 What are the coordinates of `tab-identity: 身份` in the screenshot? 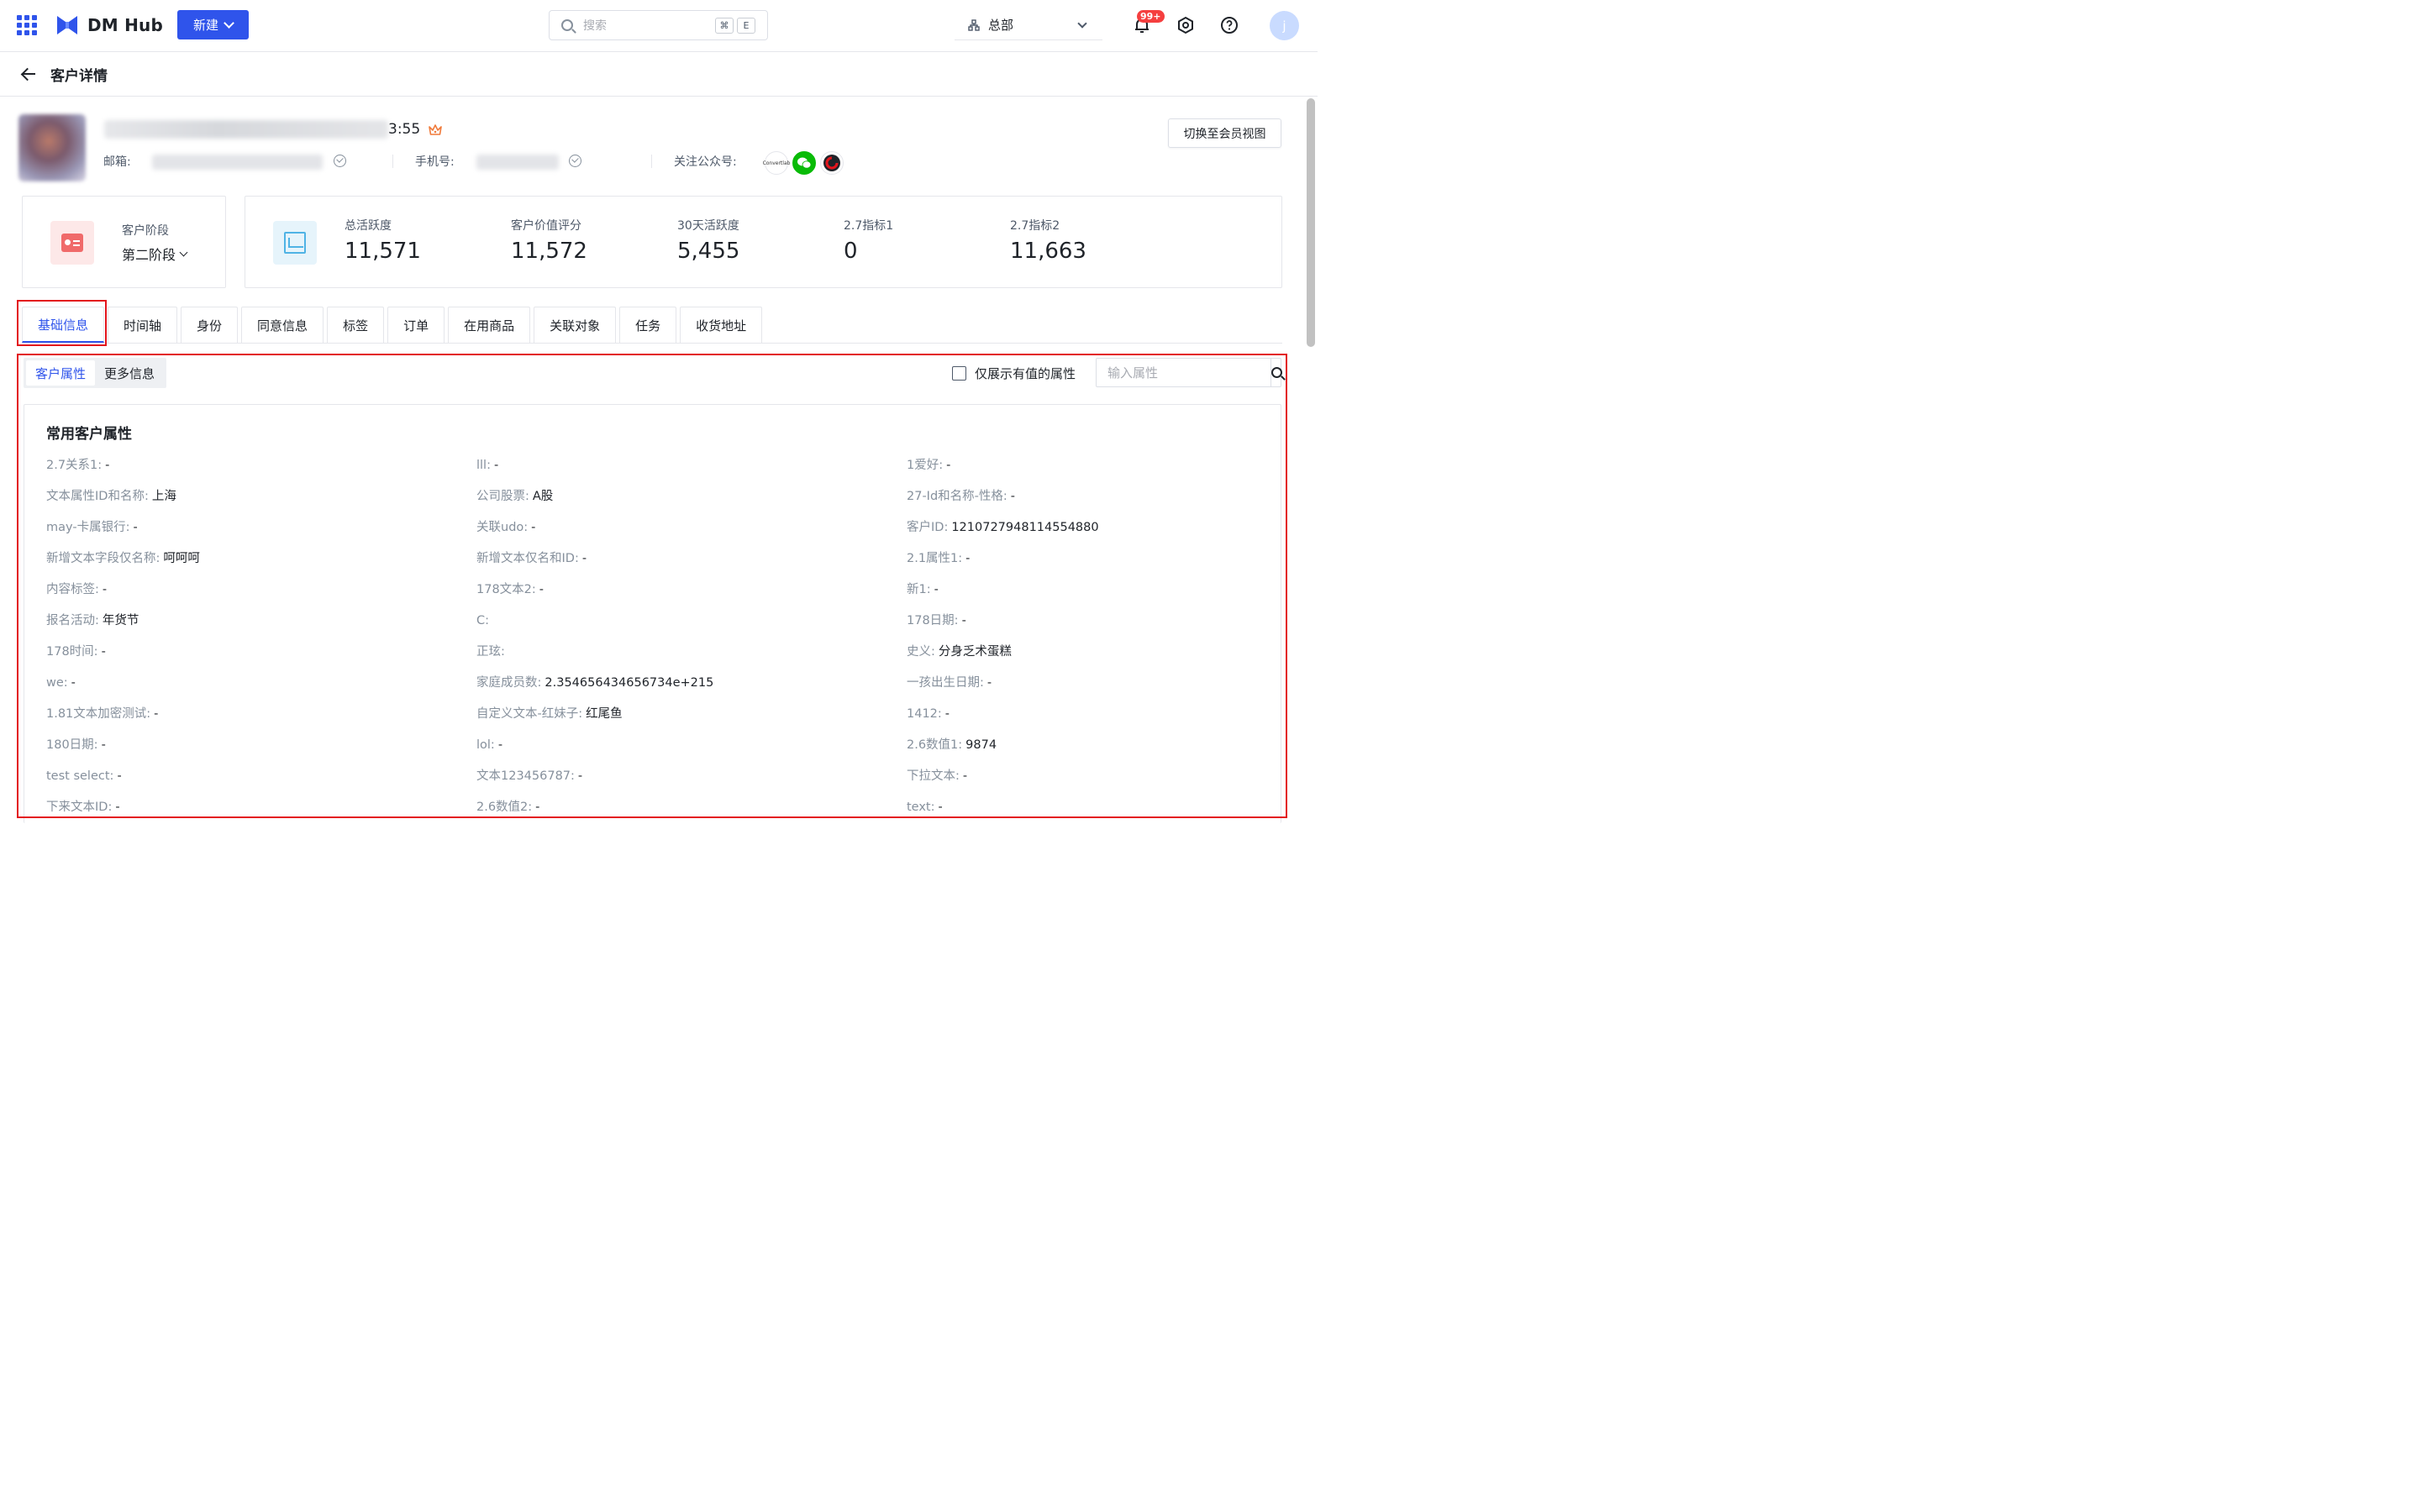 It's located at (210, 325).